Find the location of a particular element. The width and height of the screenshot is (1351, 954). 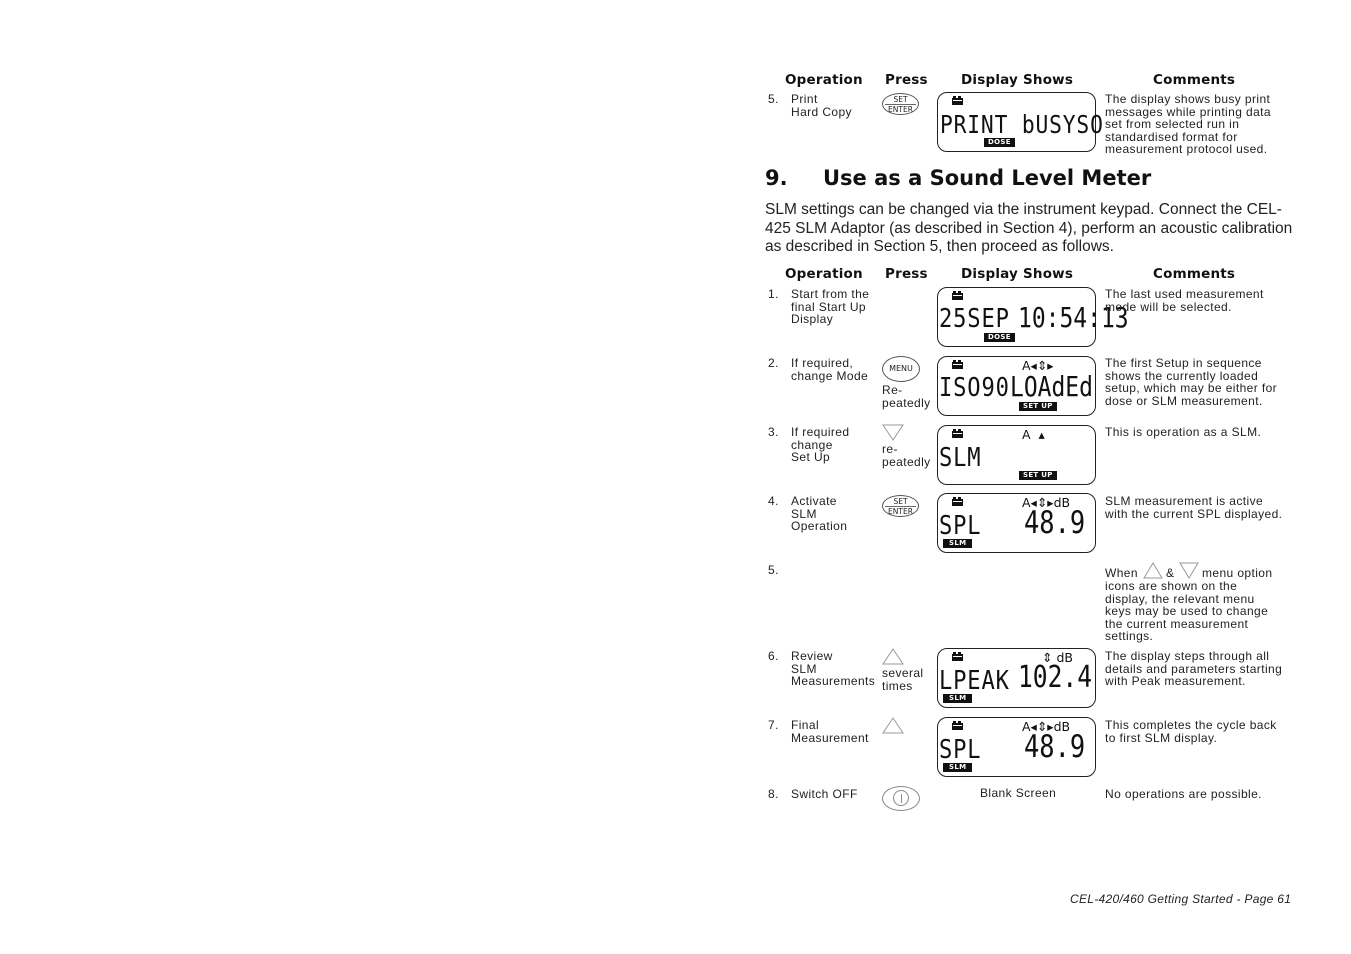

lcd-main-text: ISO90 is located at coordinates (974, 388).